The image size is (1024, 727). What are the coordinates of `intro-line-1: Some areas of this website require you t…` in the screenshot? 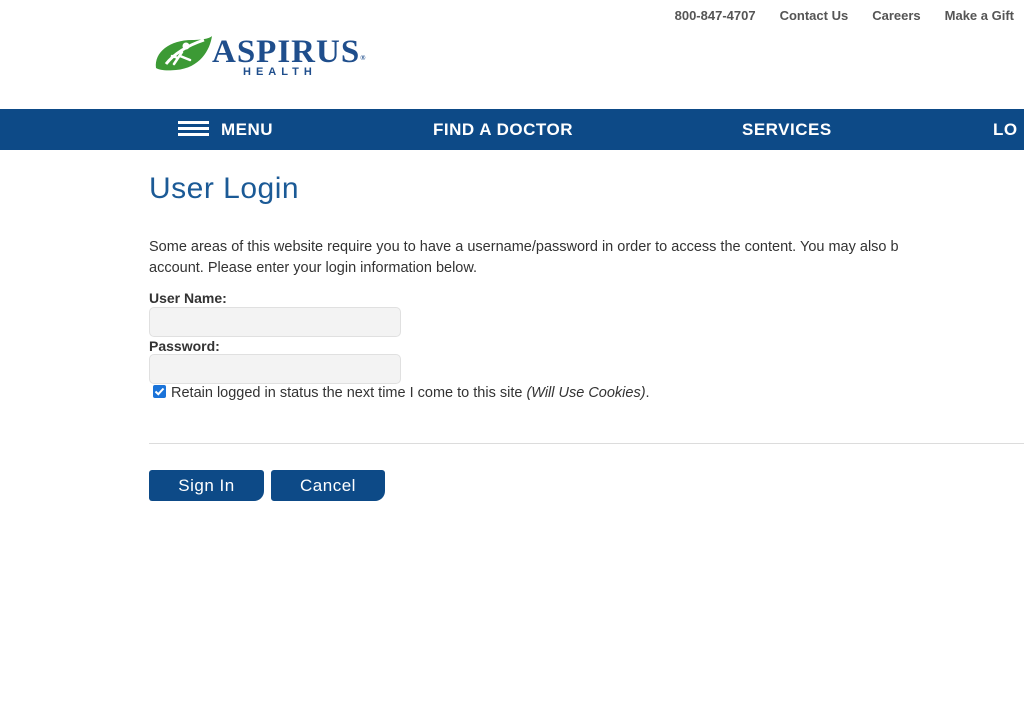 It's located at (524, 247).